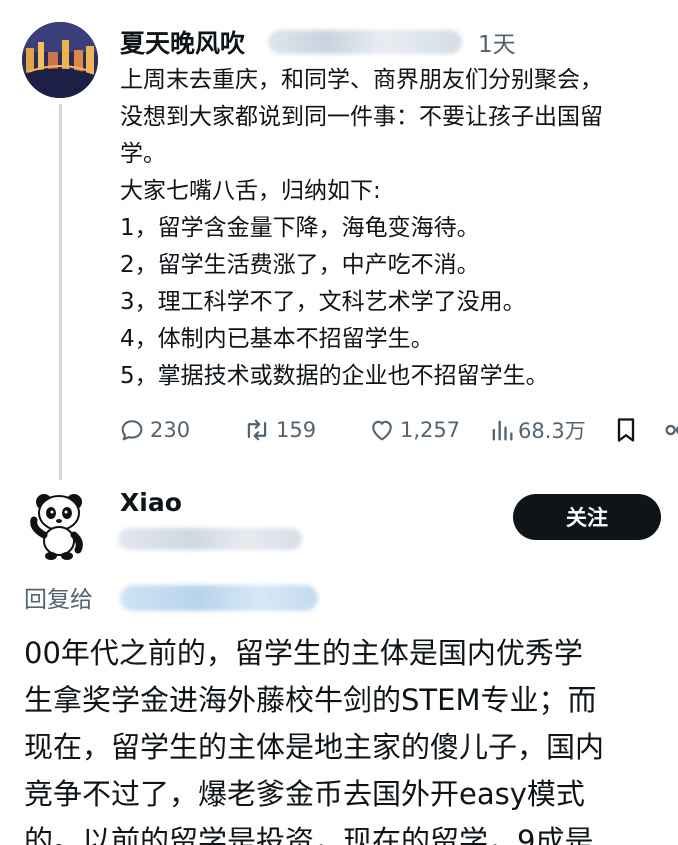  I want to click on like-count: 1,257, so click(430, 430).